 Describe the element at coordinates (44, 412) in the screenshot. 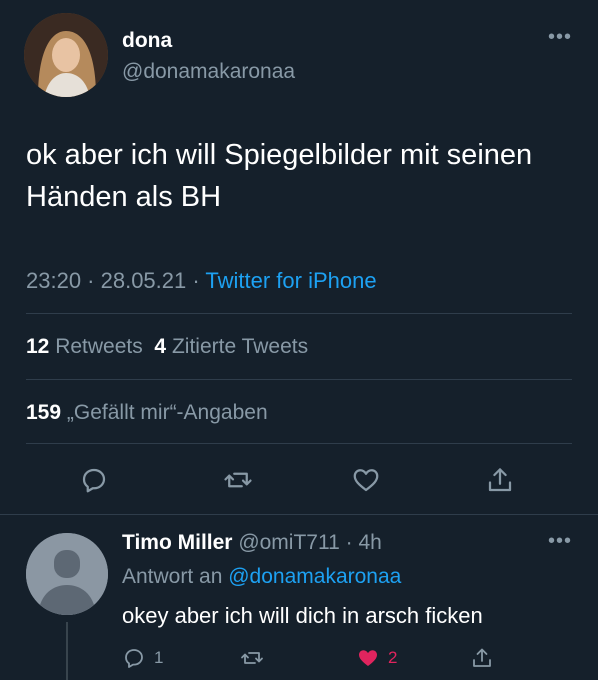

I see `likes-count: 159` at that location.